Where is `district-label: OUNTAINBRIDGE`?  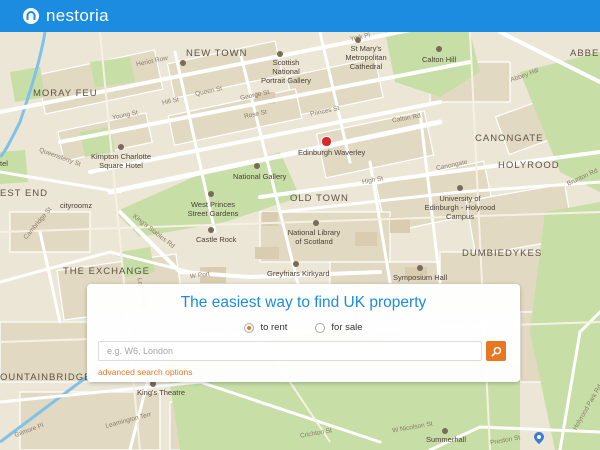
district-label: OUNTAINBRIDGE is located at coordinates (46, 377).